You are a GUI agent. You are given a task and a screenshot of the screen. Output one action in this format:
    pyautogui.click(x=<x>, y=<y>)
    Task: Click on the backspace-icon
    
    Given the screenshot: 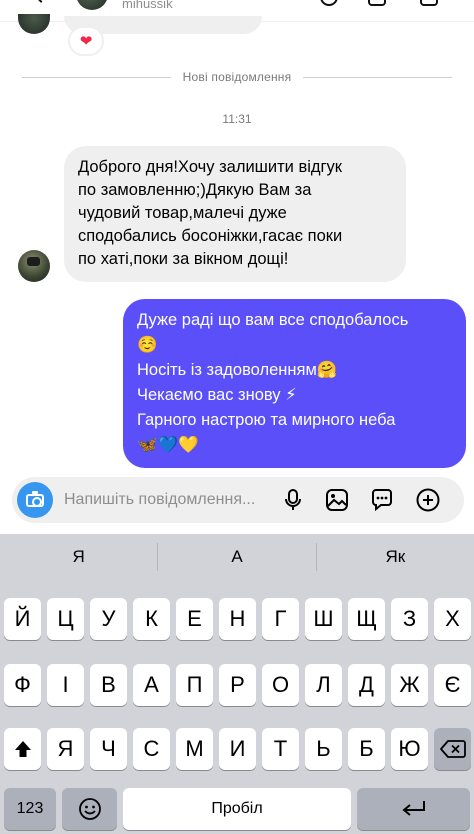 What is the action you would take?
    pyautogui.click(x=452, y=749)
    